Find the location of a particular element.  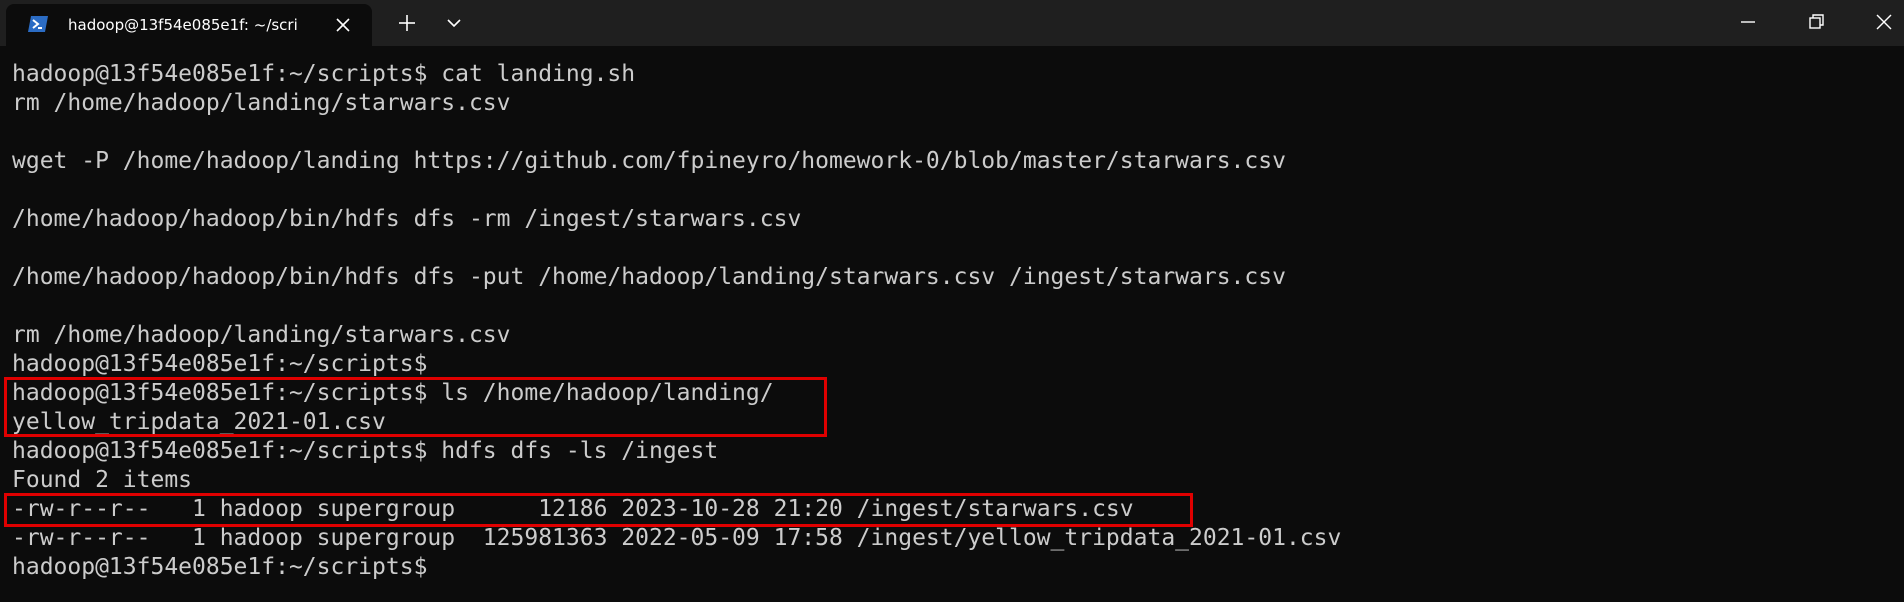

title-bar: hadoop@13f54e085e1f: ~/scri is located at coordinates (952, 23).